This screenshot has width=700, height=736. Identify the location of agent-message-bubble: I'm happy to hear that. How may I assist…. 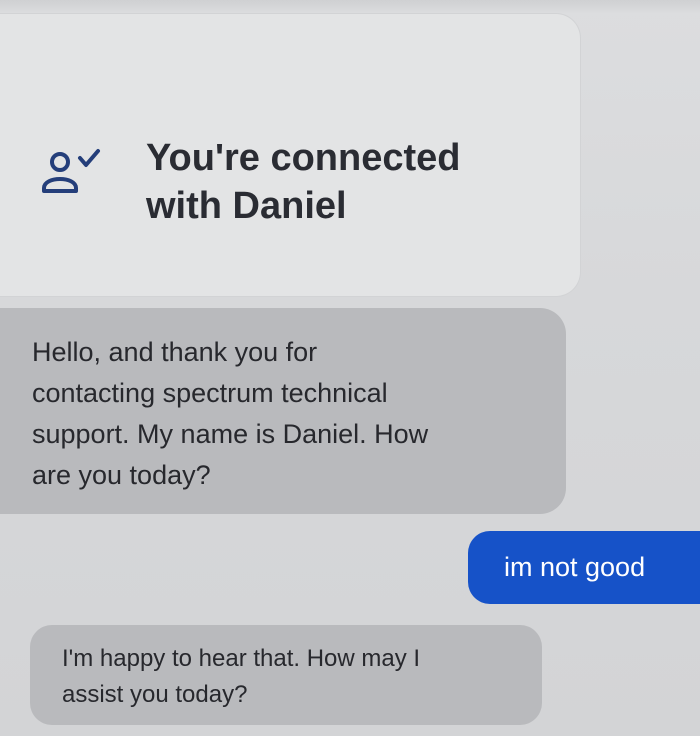
(286, 675).